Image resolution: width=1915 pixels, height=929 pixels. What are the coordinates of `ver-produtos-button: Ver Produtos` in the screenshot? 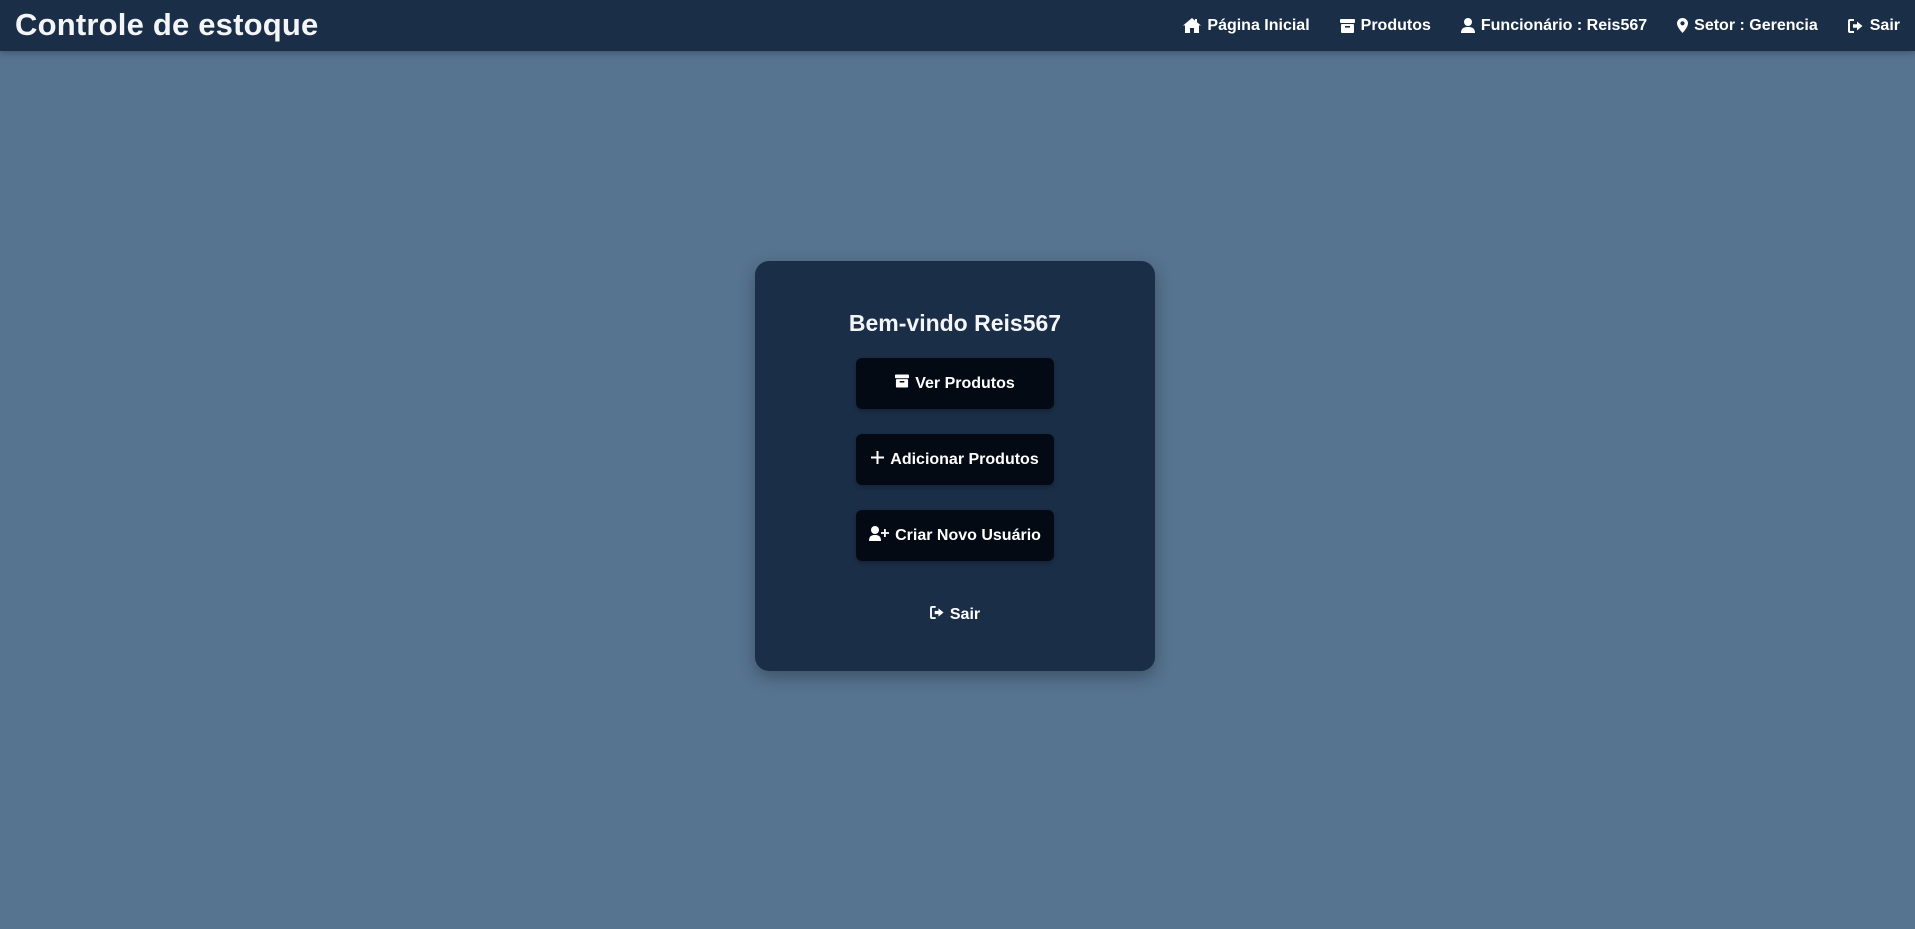 It's located at (955, 383).